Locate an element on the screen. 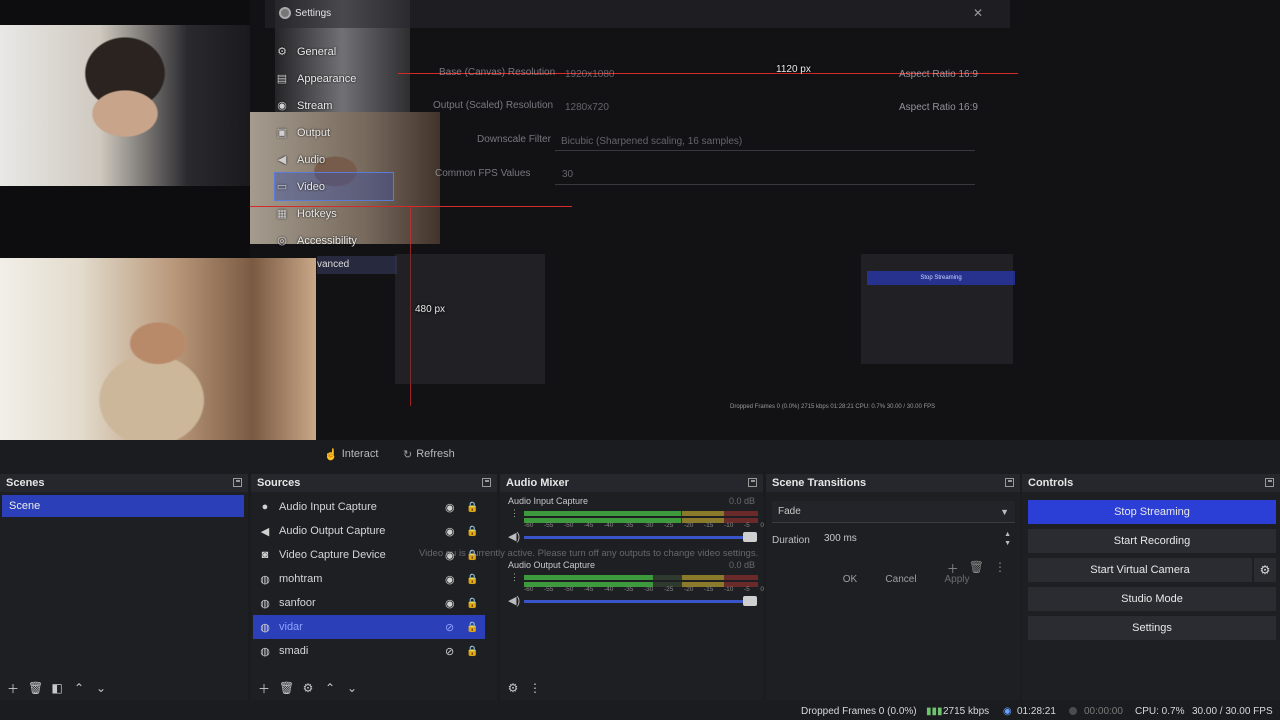  ok-button: OK is located at coordinates (850, 579).